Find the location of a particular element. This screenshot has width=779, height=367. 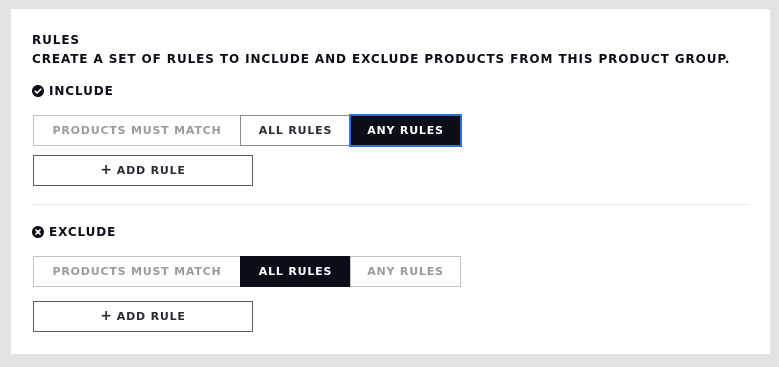

include-any-rules-button: ANY RULES is located at coordinates (405, 130).